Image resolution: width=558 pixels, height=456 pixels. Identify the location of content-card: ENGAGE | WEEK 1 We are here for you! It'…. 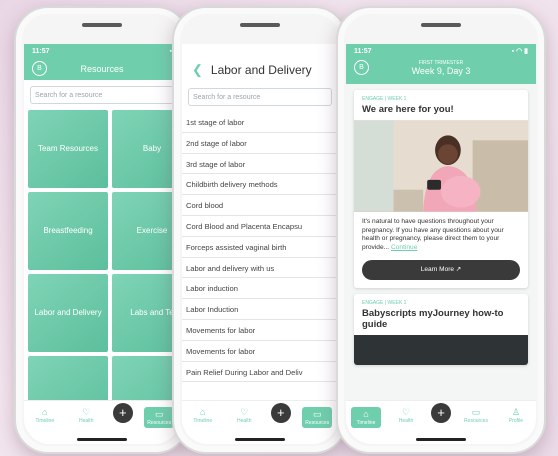
(441, 189).